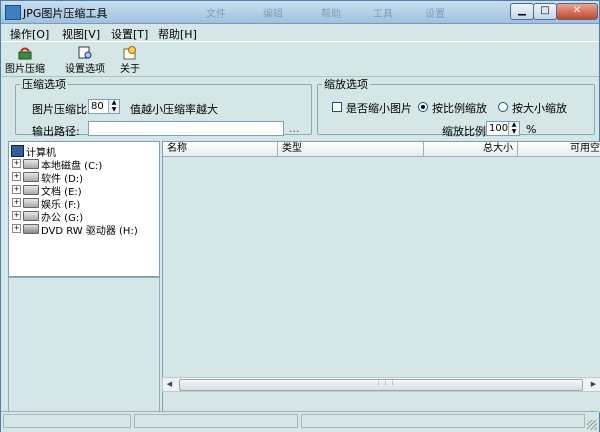 This screenshot has height=432, width=600. I want to click on scroll-right-icon: ▶, so click(593, 384).